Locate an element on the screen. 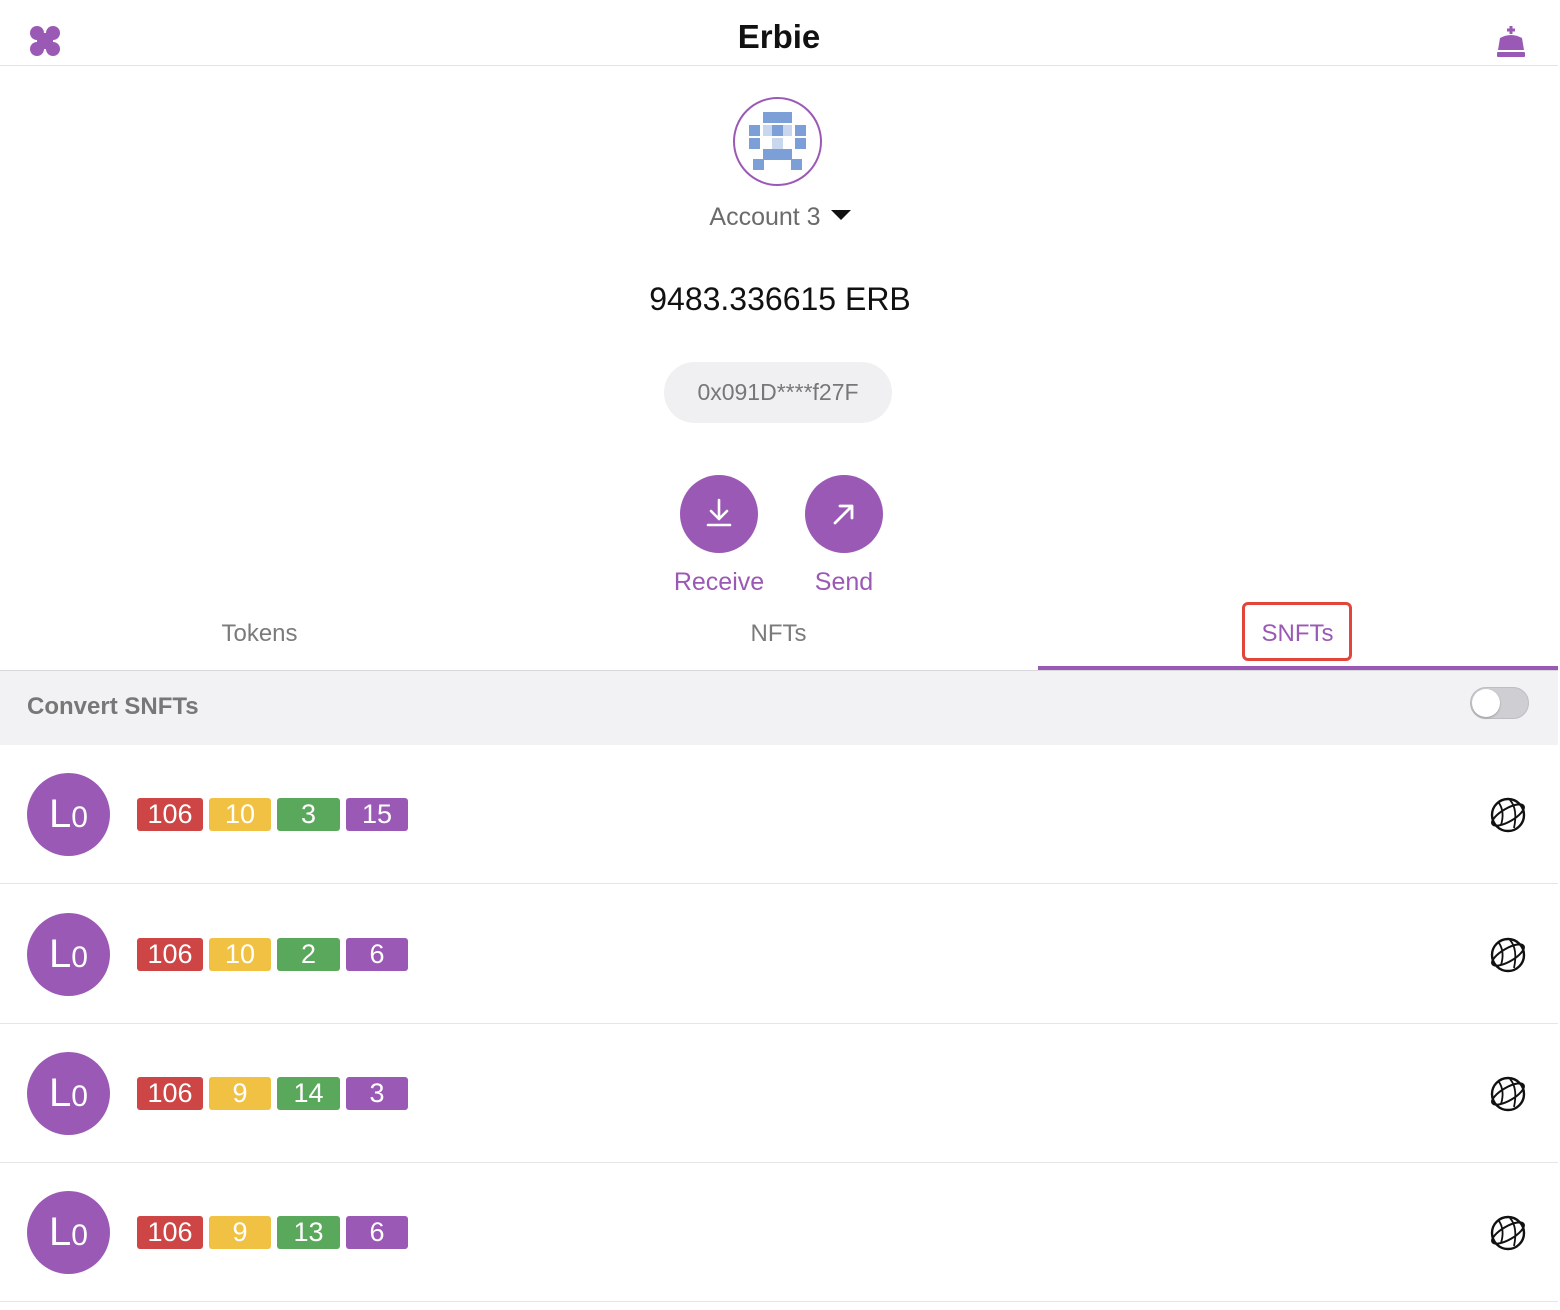 This screenshot has height=1310, width=1560. convert-snfts-bar: Convert SNFTs is located at coordinates (779, 708).